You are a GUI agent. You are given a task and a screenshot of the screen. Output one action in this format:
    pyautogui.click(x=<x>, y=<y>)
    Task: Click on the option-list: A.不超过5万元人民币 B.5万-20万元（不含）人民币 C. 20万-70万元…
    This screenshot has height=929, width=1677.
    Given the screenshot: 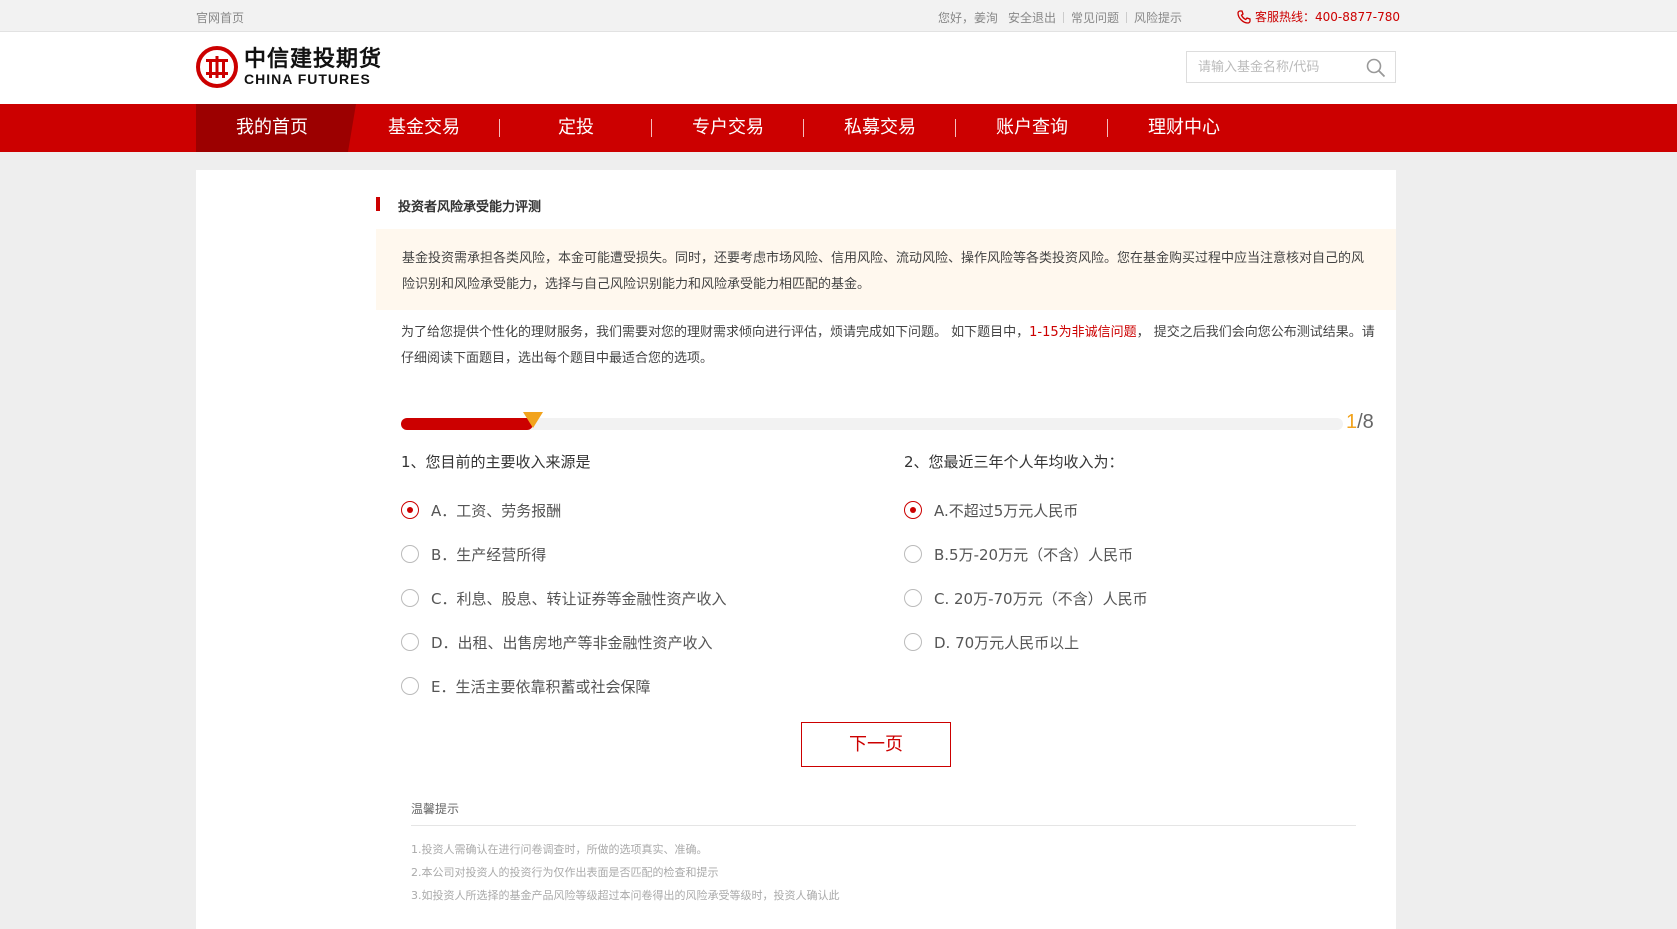 What is the action you would take?
    pyautogui.click(x=1144, y=576)
    